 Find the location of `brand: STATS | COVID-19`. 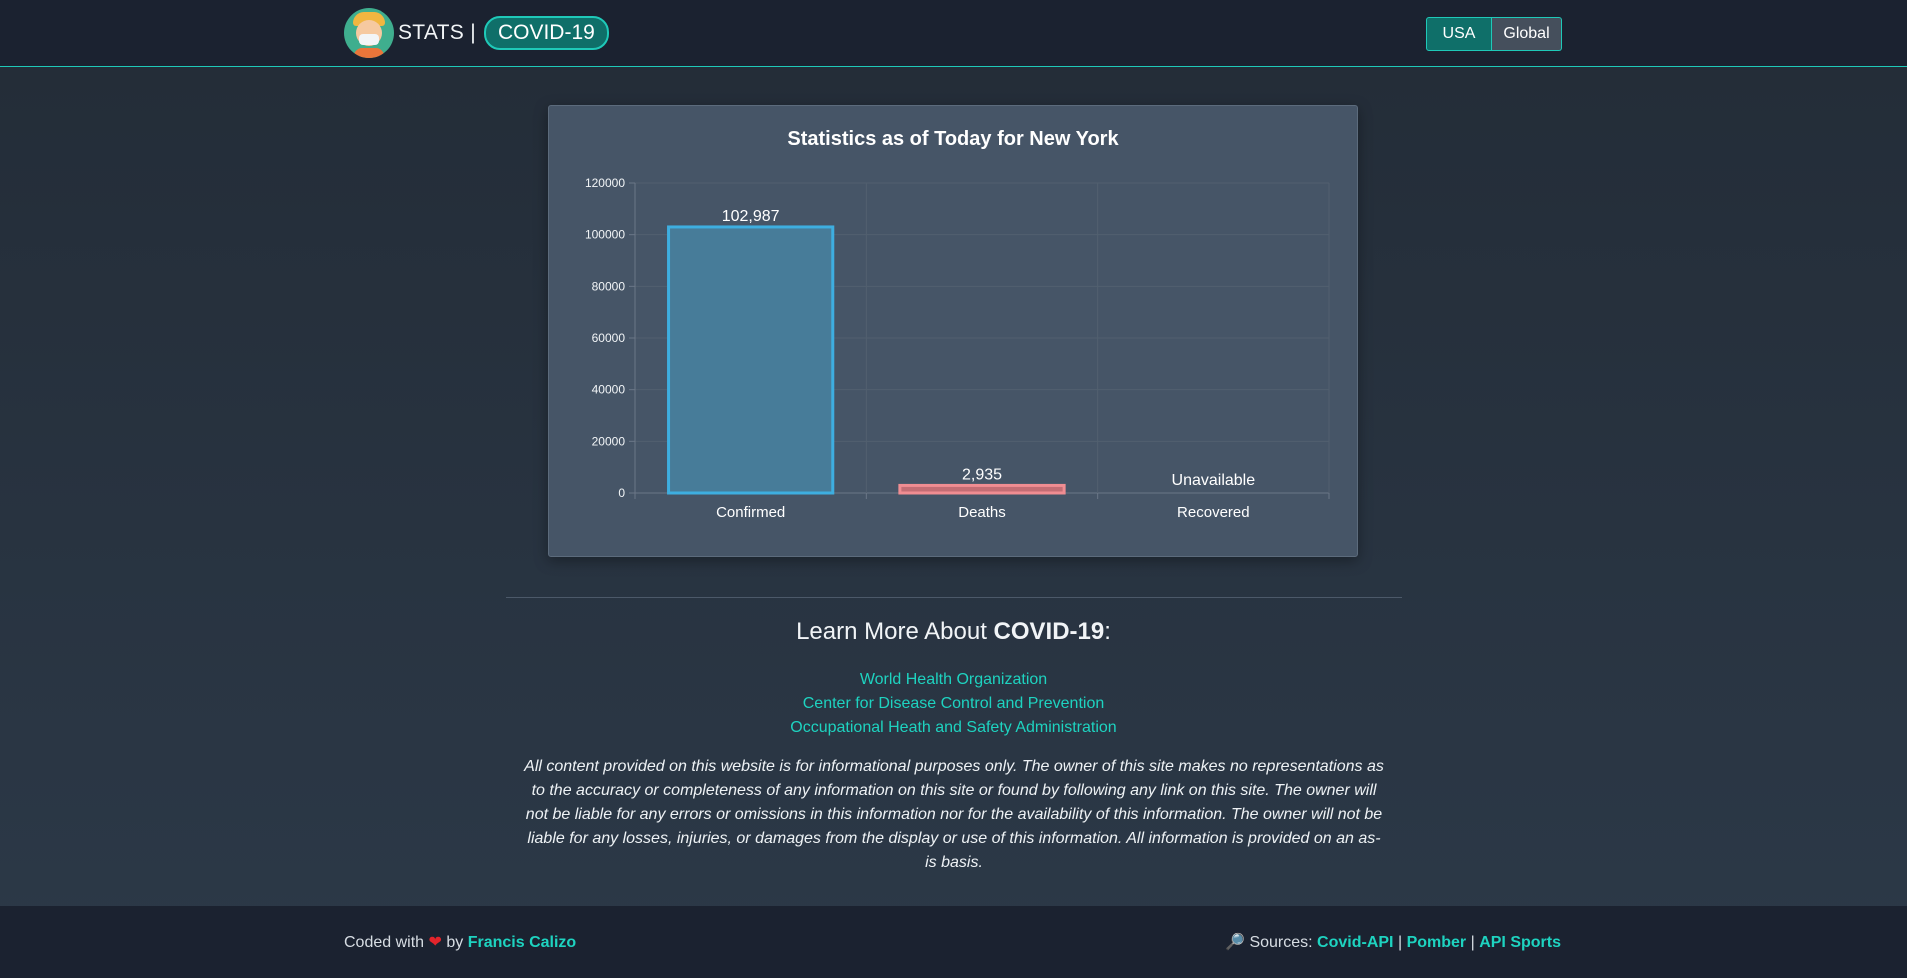

brand: STATS | COVID-19 is located at coordinates (476, 33).